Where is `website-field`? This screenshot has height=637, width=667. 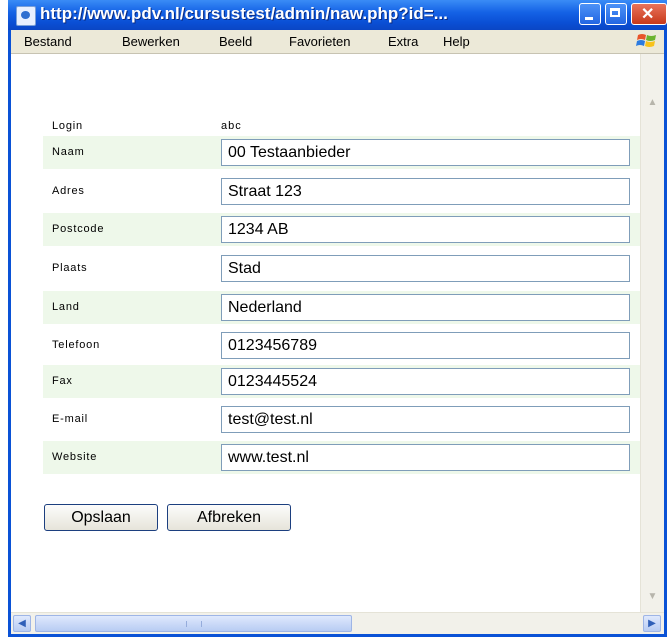 website-field is located at coordinates (425, 457).